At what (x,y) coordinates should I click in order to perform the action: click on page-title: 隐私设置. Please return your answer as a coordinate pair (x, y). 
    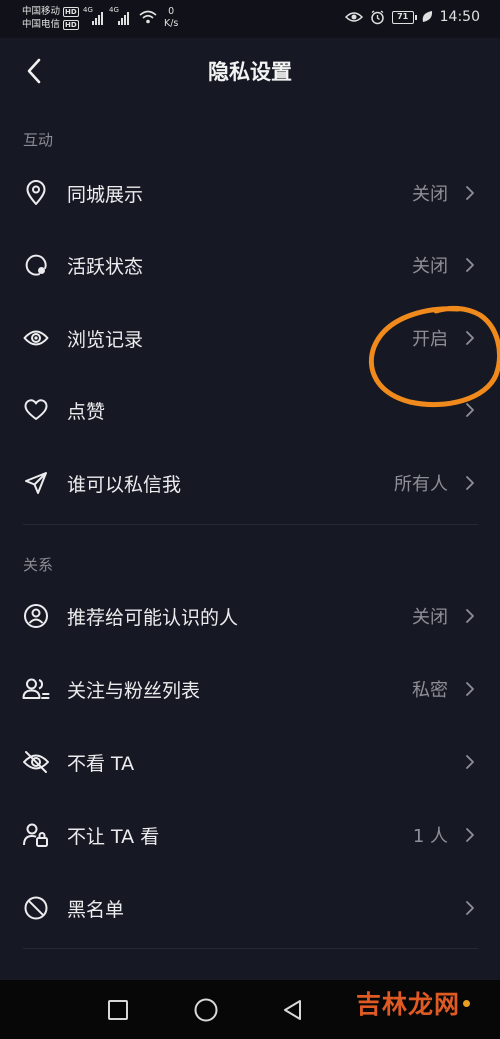
    Looking at the image, I should click on (250, 72).